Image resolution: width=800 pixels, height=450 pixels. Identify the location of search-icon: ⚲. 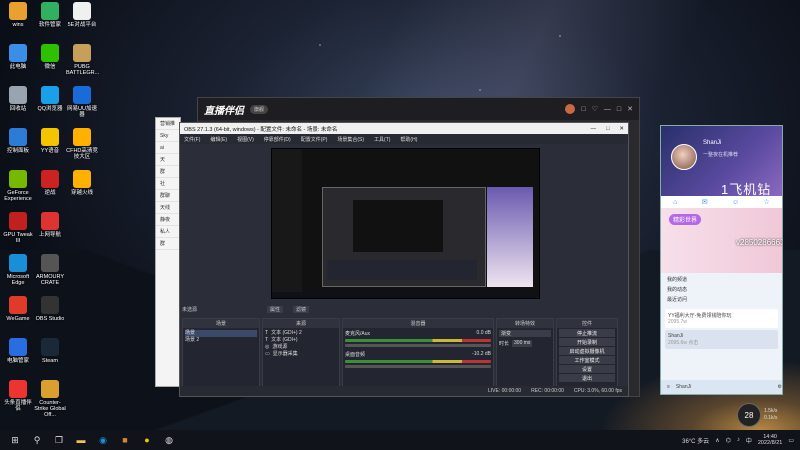
(37, 440).